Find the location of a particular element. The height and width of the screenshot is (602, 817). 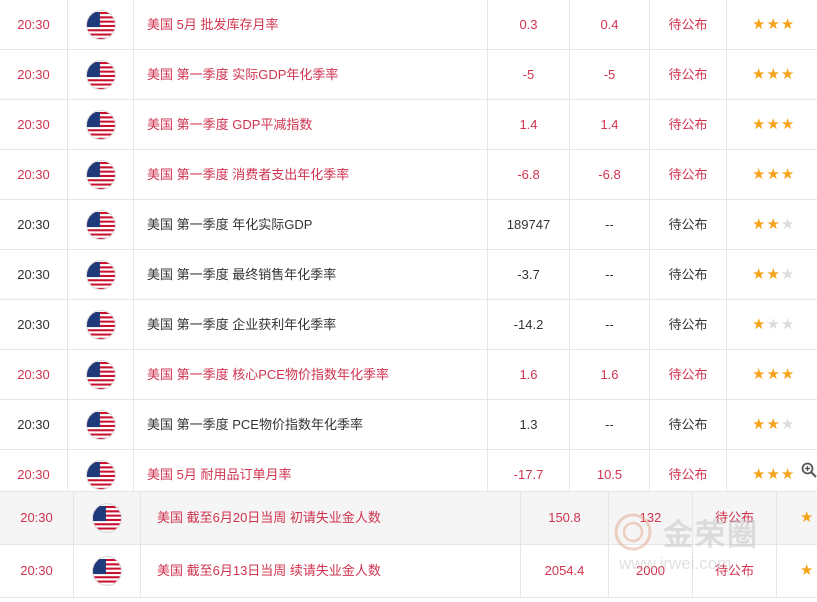

previous-value: 1.6 is located at coordinates (529, 374).